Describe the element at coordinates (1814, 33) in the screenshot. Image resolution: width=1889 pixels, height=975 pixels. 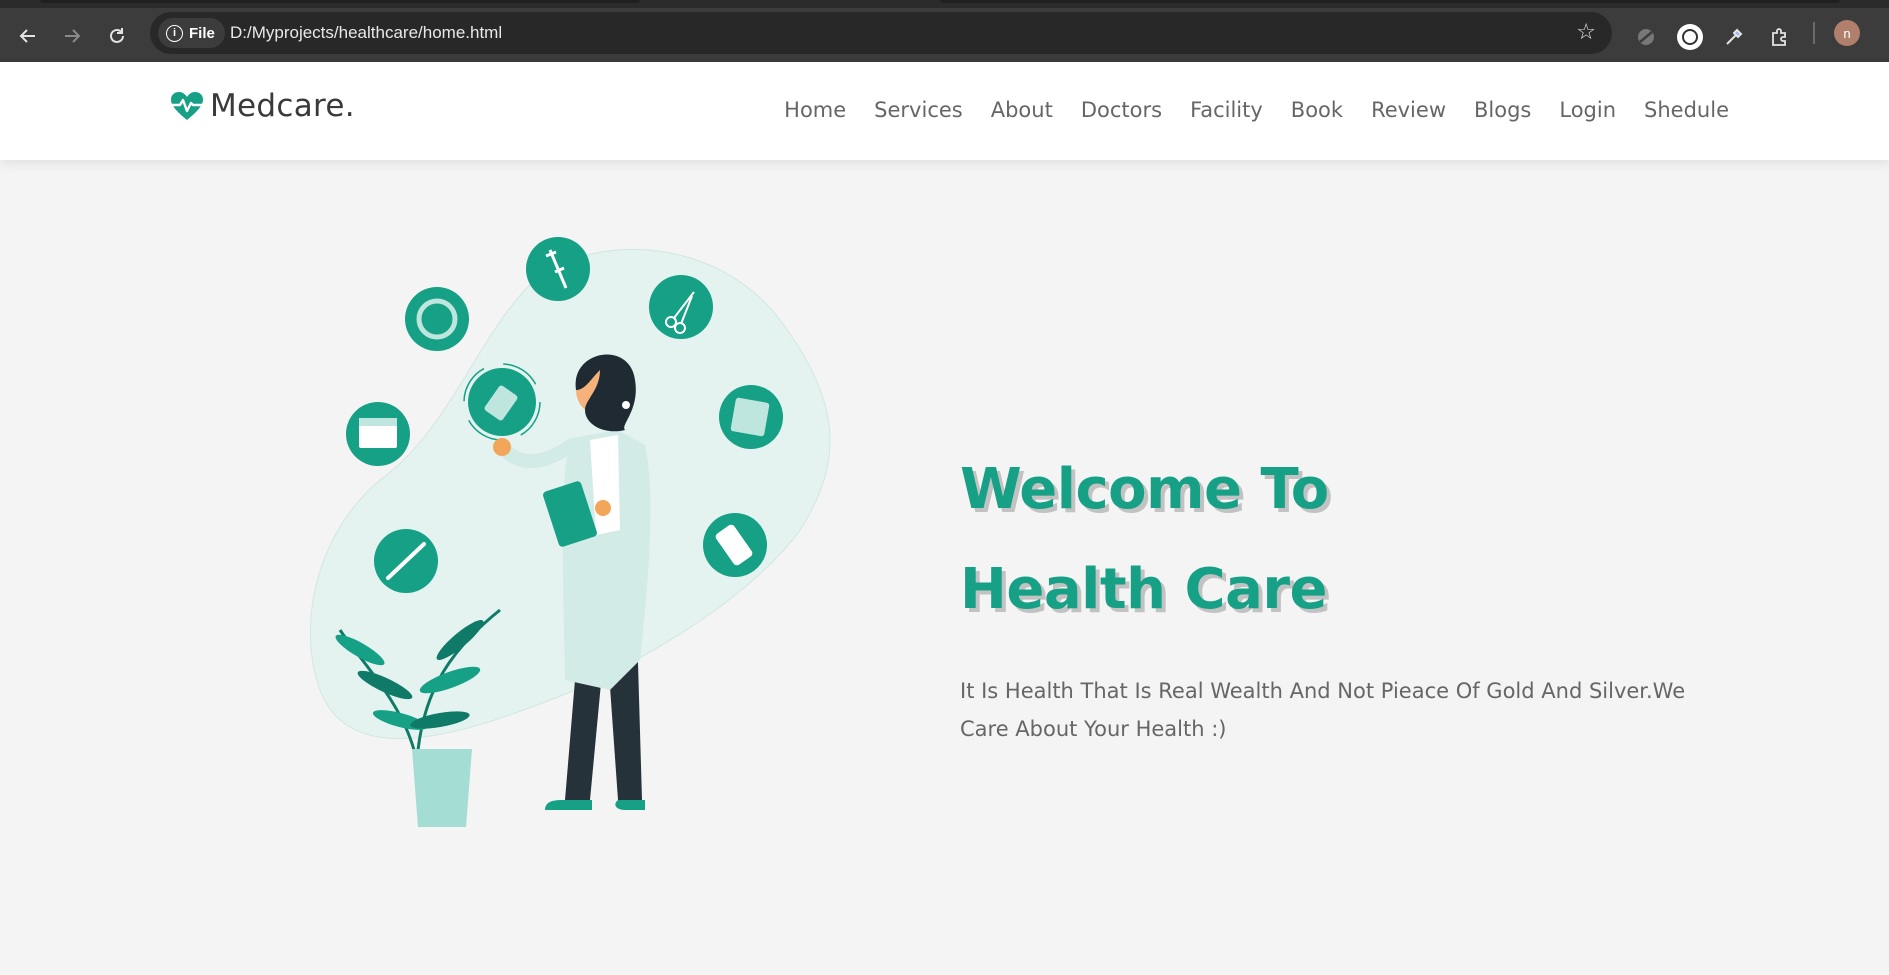
I see `toolbar-divider` at that location.